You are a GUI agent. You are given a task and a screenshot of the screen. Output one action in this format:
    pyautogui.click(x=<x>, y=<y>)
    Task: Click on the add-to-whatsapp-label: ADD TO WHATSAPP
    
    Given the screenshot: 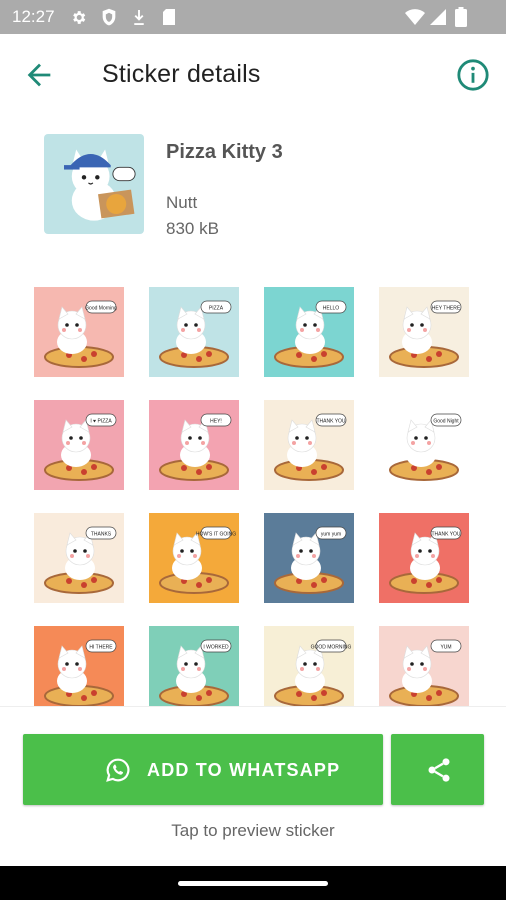 What is the action you would take?
    pyautogui.click(x=244, y=770)
    